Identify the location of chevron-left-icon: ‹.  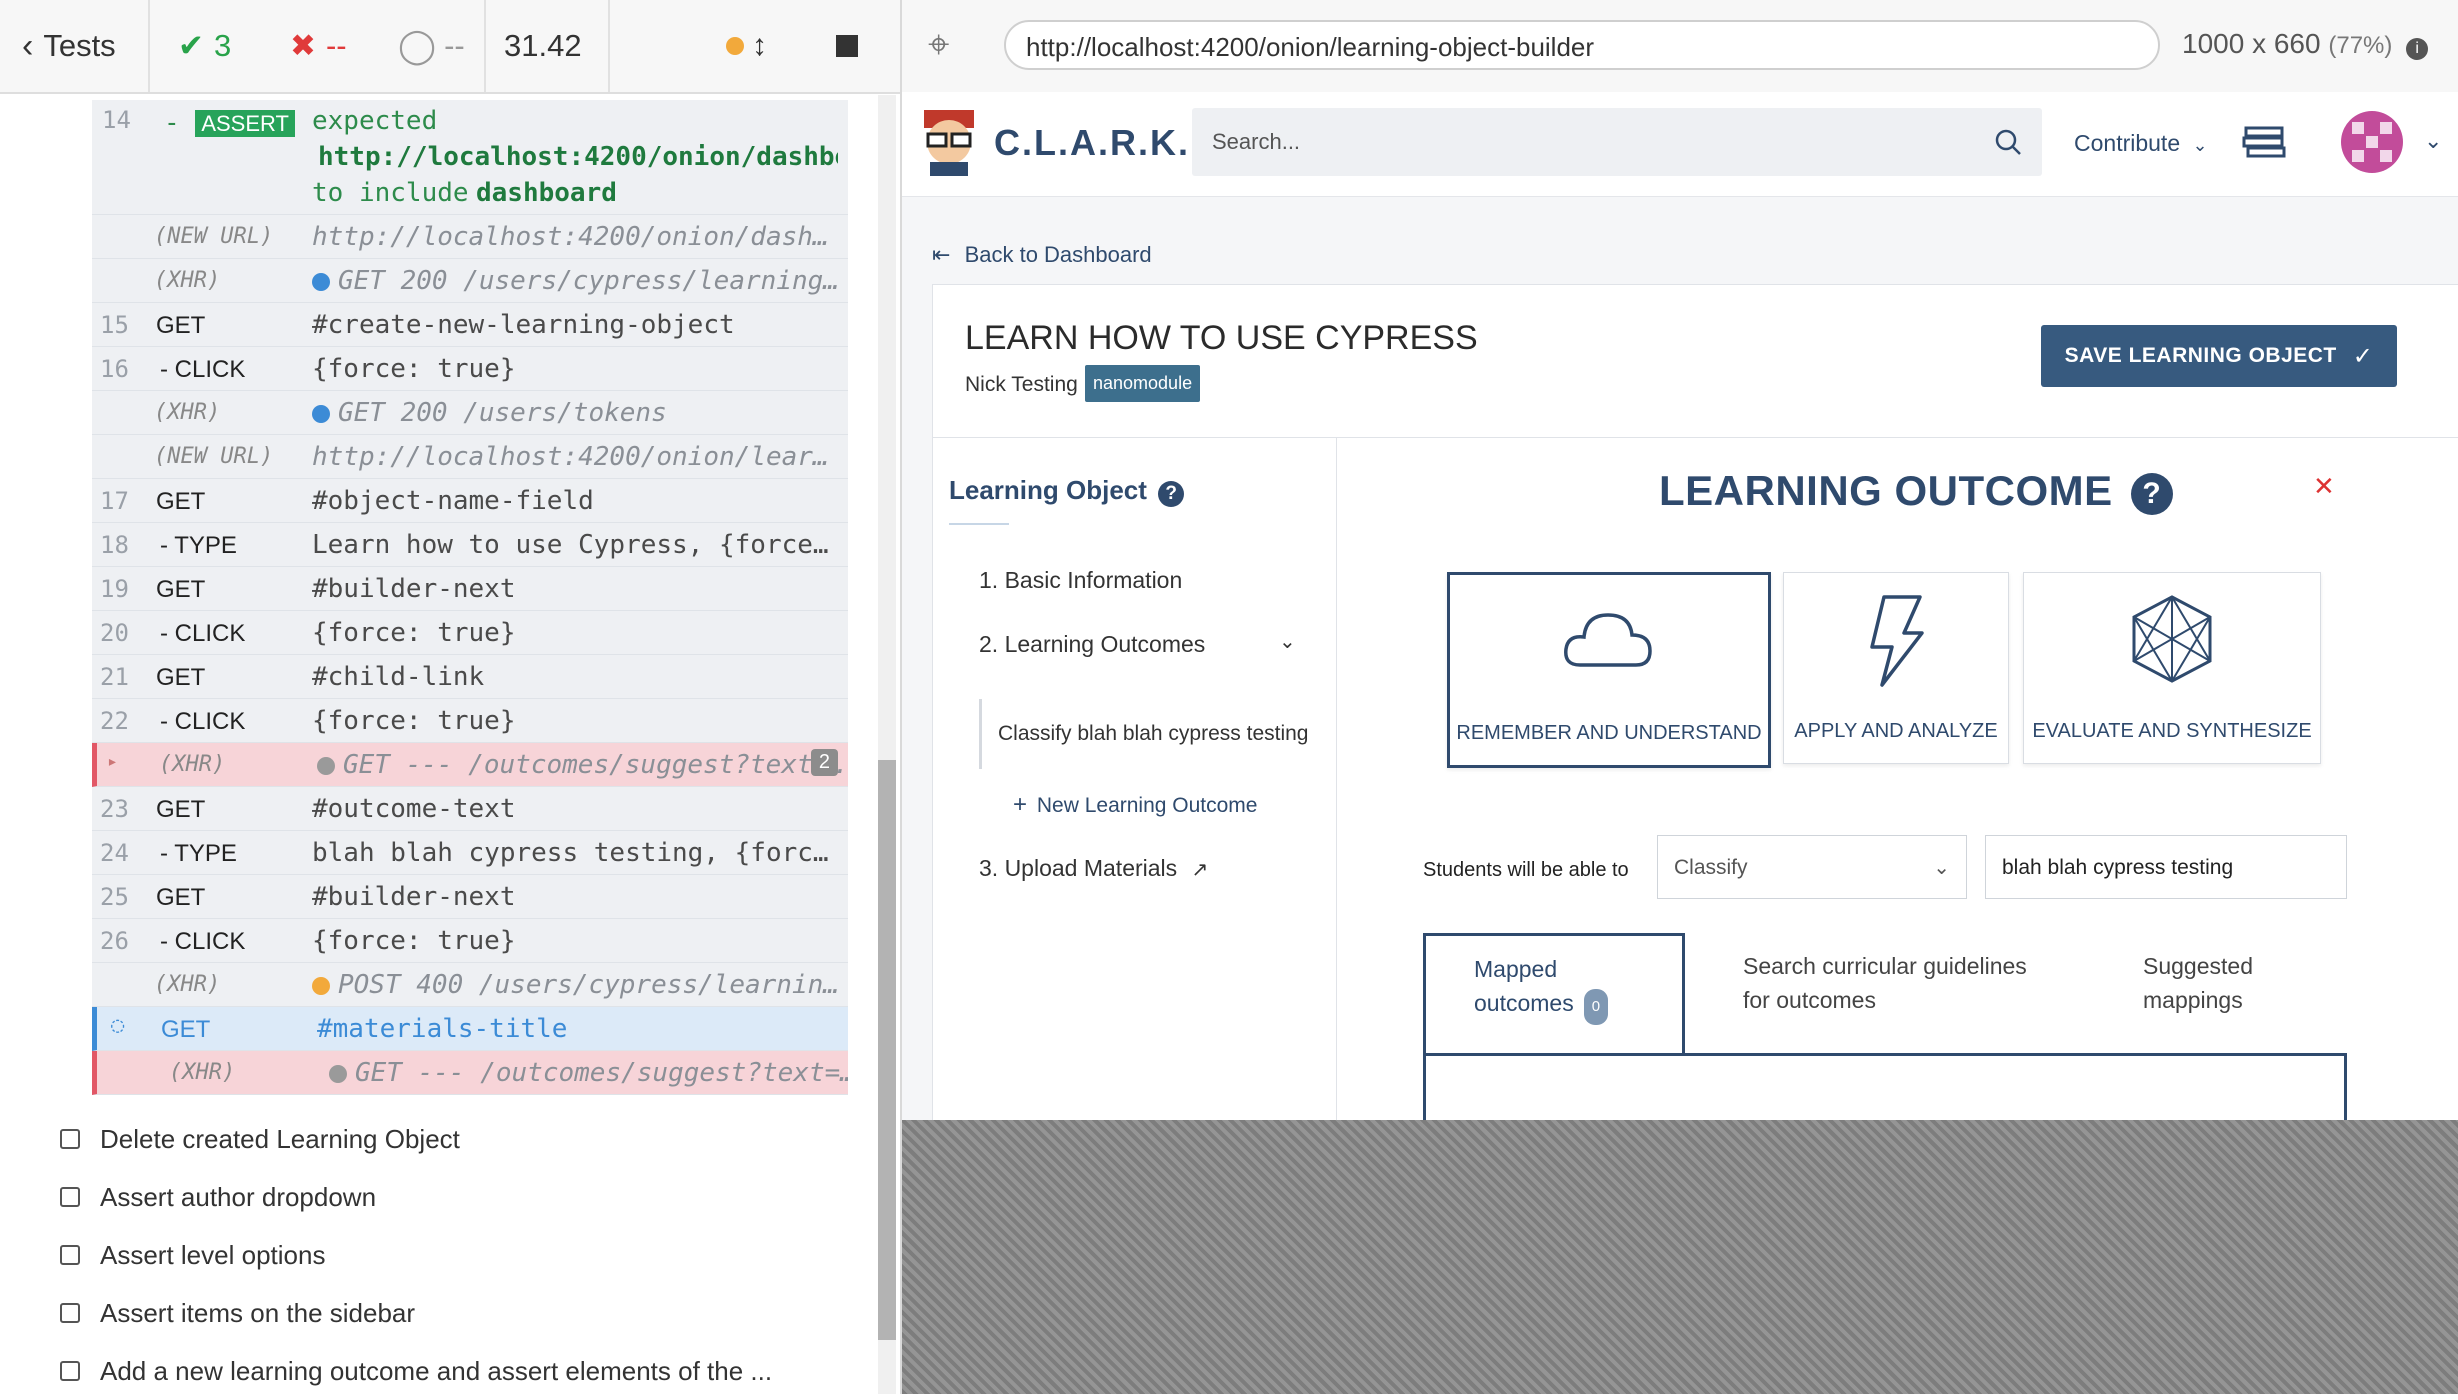
(28, 45).